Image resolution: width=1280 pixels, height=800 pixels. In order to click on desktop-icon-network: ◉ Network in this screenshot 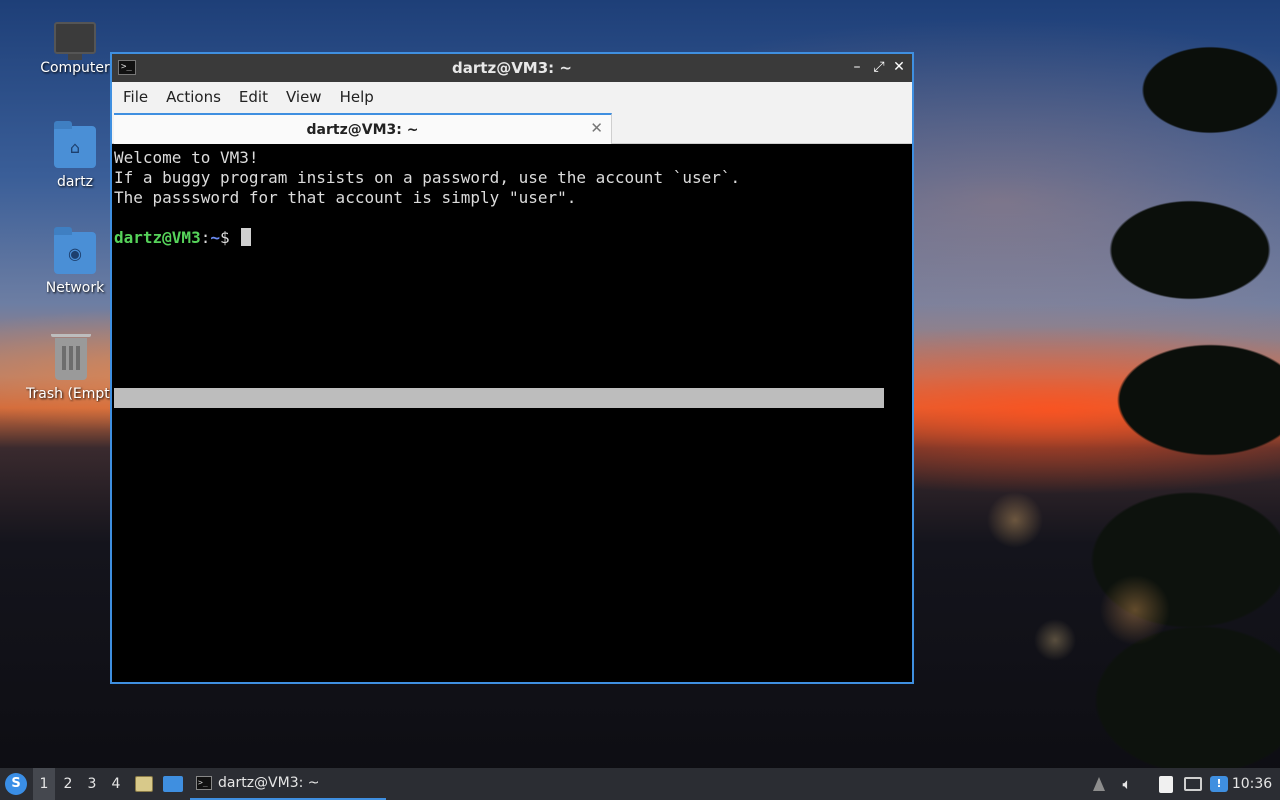, I will do `click(75, 261)`.